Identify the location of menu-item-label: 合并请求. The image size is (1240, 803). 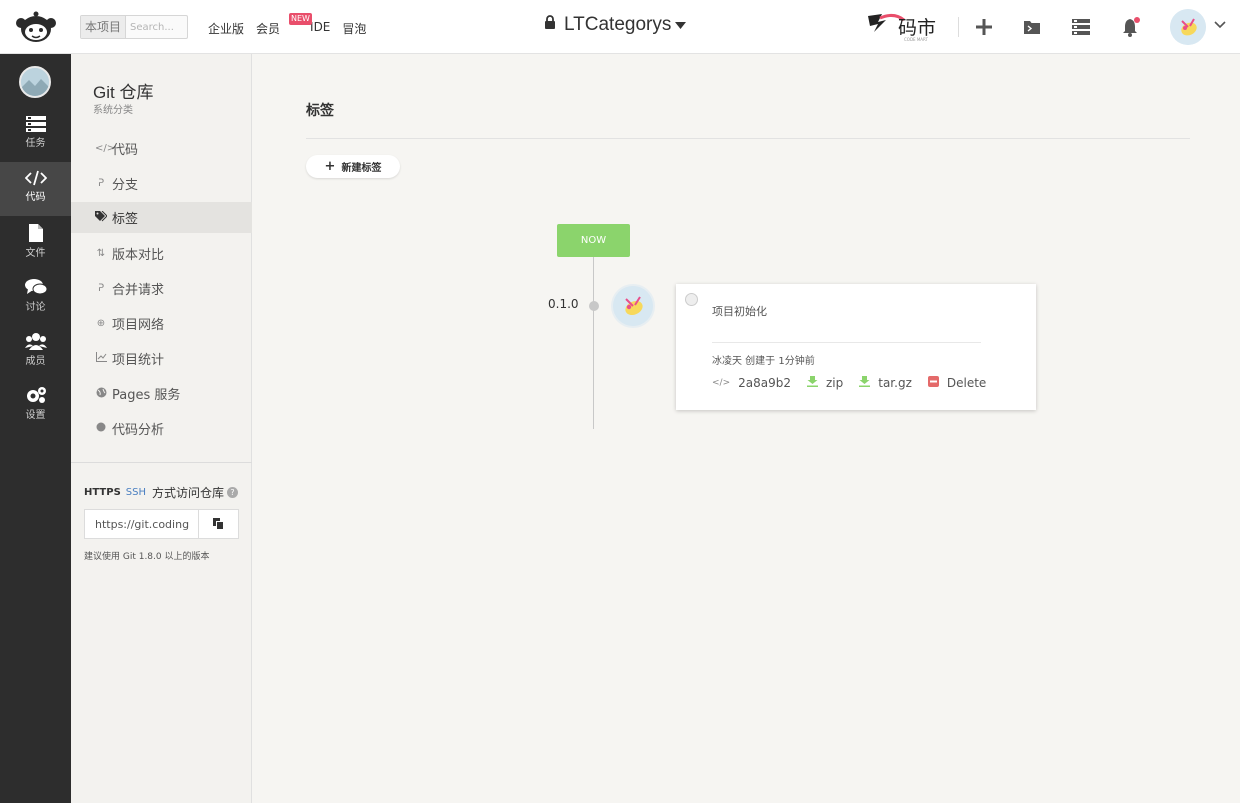
(138, 290).